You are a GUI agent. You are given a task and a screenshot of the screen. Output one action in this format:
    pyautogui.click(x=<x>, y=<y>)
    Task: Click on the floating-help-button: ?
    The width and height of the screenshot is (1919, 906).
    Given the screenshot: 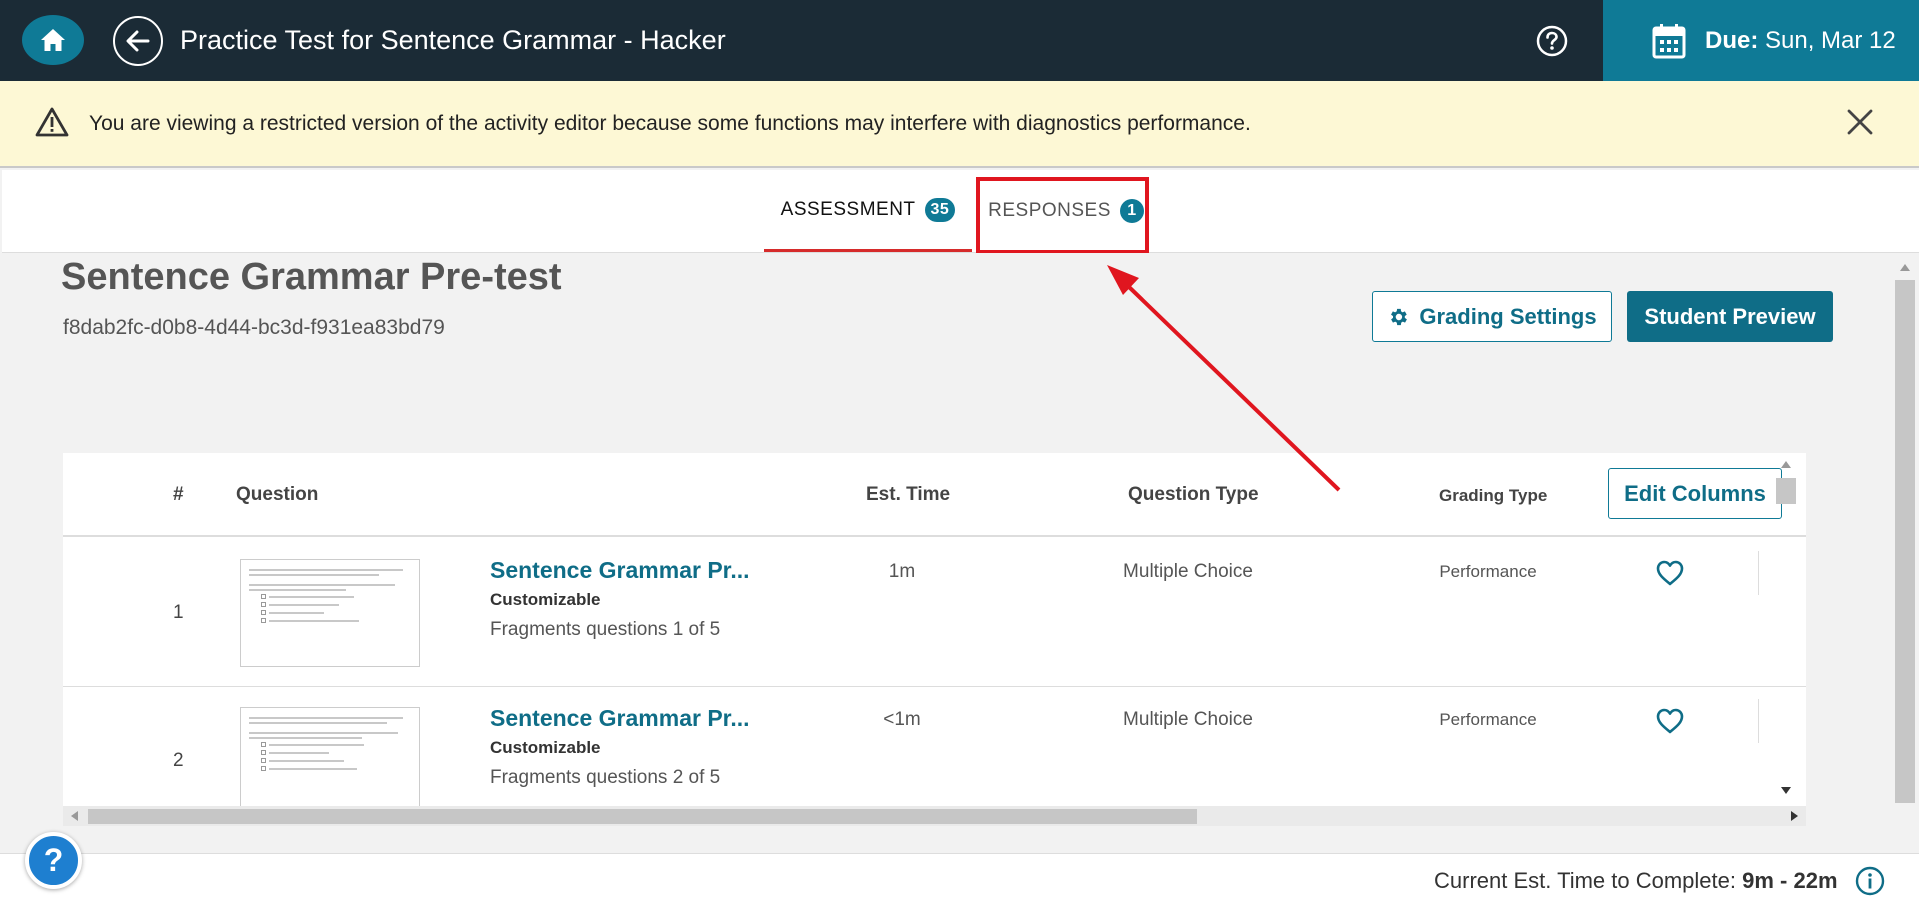 What is the action you would take?
    pyautogui.click(x=53, y=860)
    